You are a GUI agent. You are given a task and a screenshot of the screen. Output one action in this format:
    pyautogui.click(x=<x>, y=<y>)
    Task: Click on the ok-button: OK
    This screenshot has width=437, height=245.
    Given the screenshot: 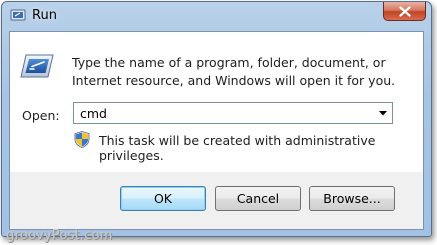 What is the action you would take?
    pyautogui.click(x=163, y=198)
    